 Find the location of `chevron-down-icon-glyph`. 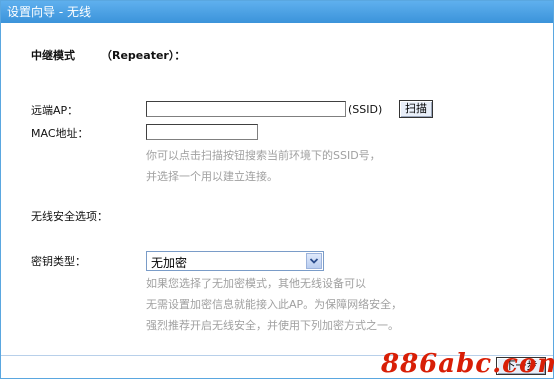

chevron-down-icon-glyph is located at coordinates (314, 261).